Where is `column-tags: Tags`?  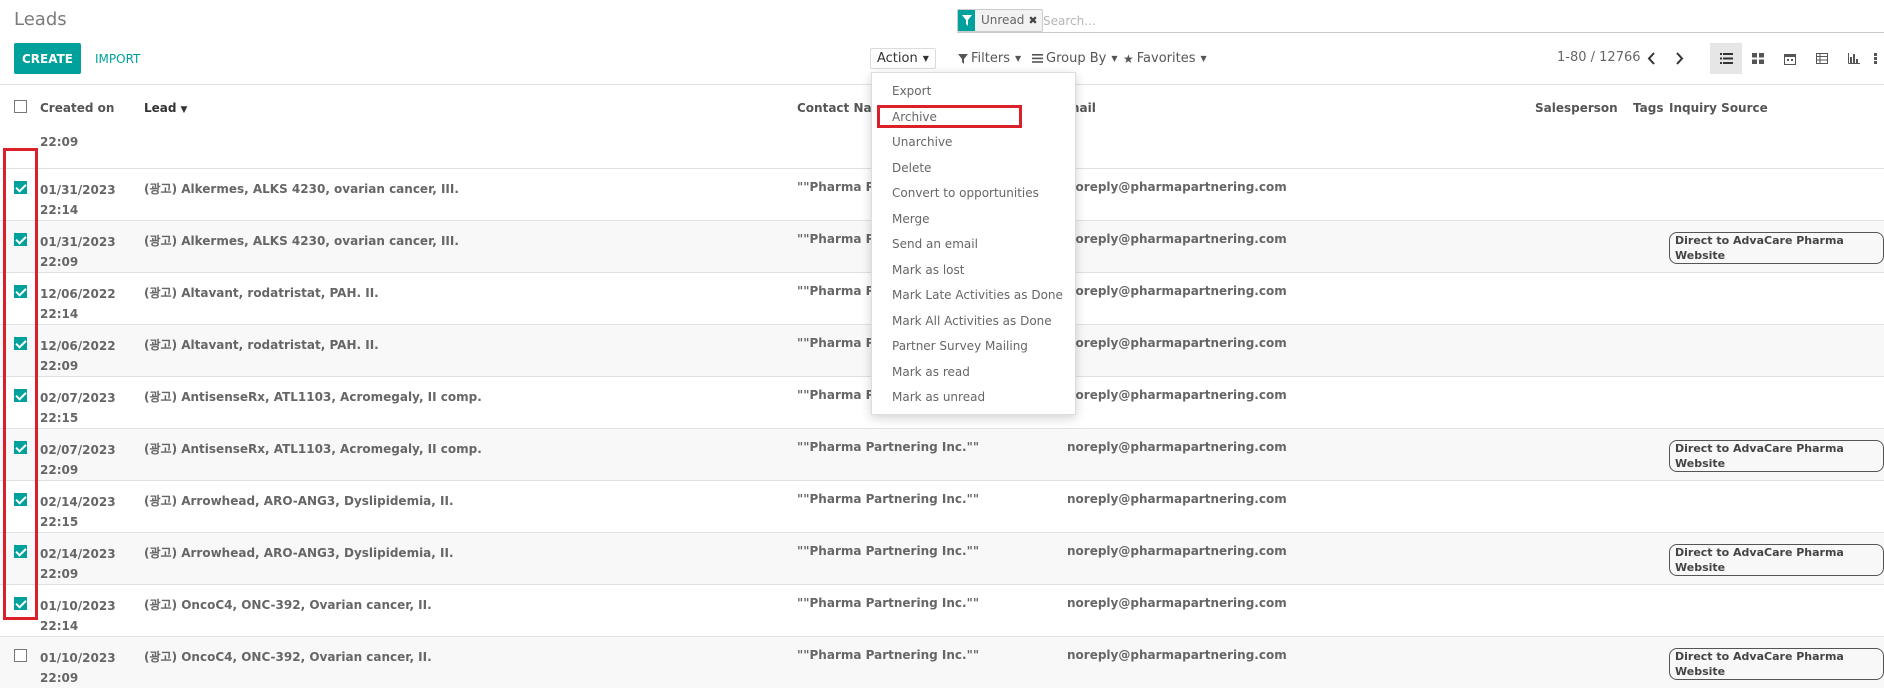
column-tags: Tags is located at coordinates (1651, 107).